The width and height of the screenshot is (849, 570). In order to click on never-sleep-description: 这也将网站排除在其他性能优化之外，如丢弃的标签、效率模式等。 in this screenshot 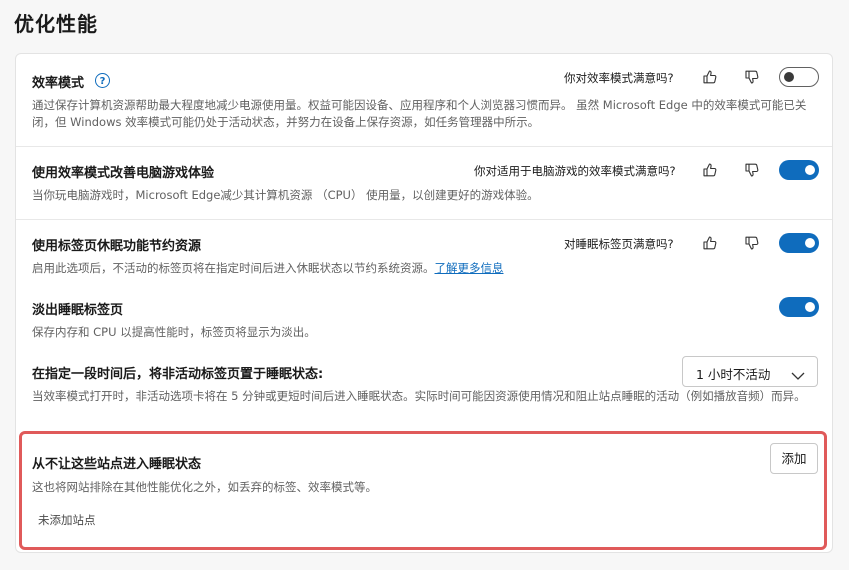, I will do `click(204, 487)`.